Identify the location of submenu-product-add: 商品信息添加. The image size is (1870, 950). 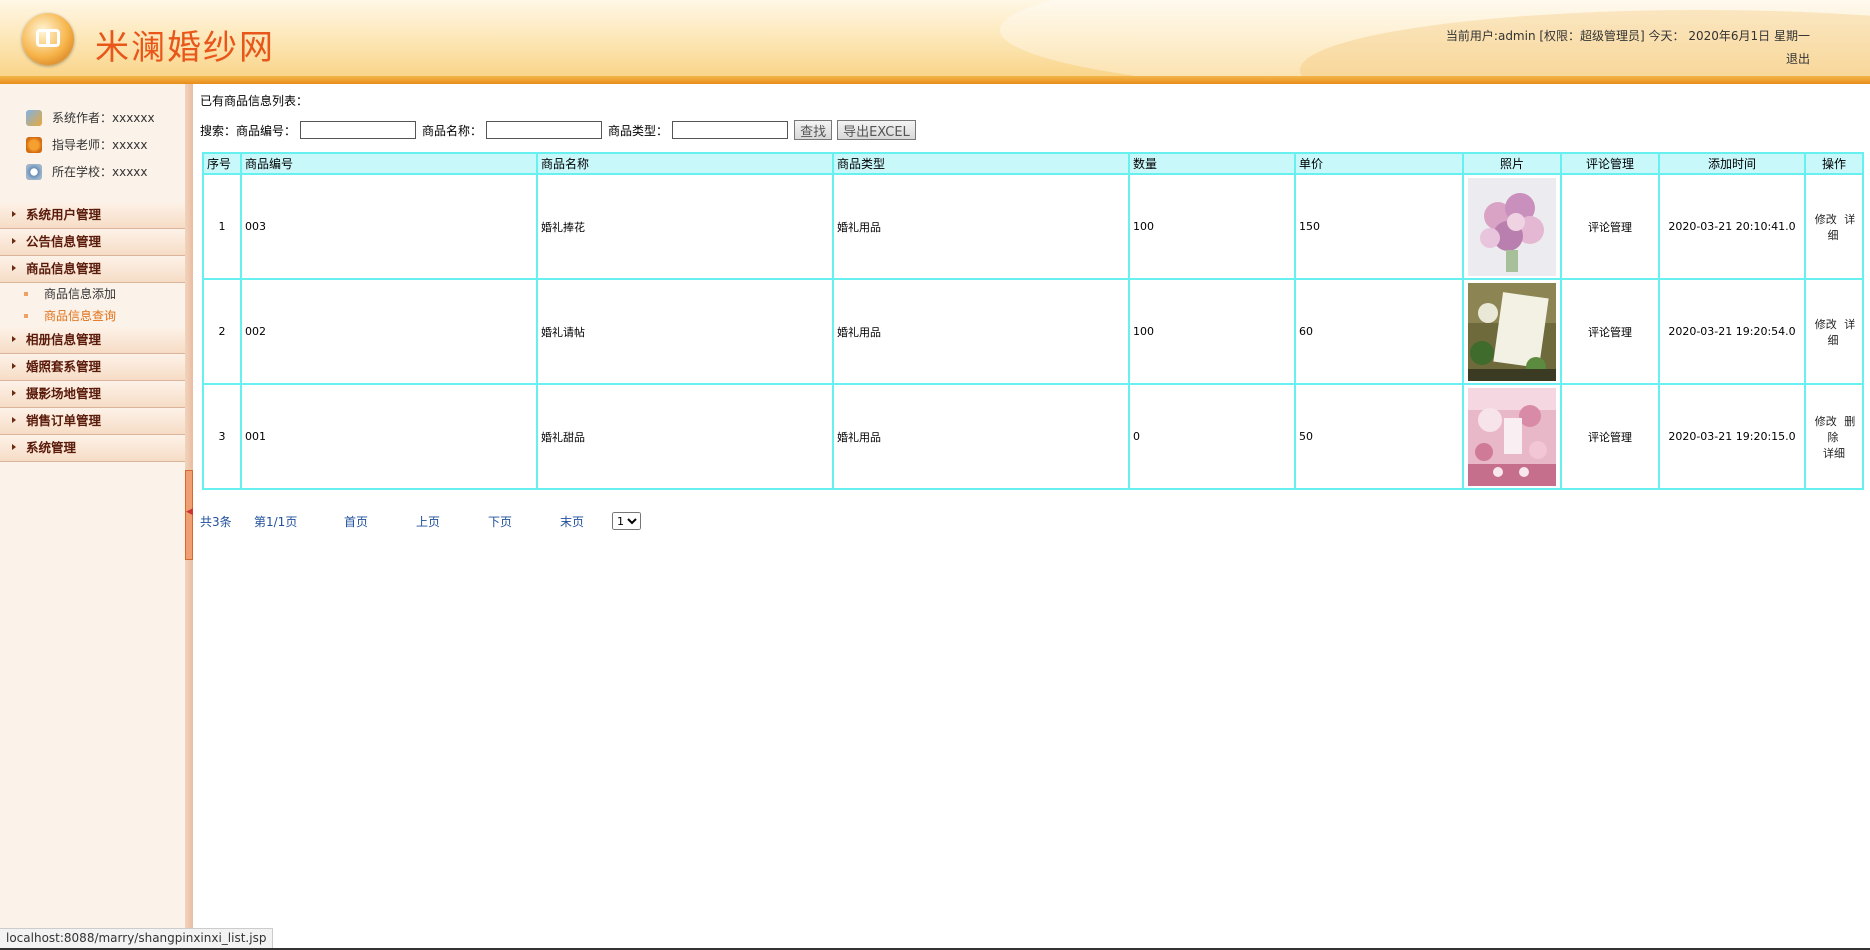
(92, 294).